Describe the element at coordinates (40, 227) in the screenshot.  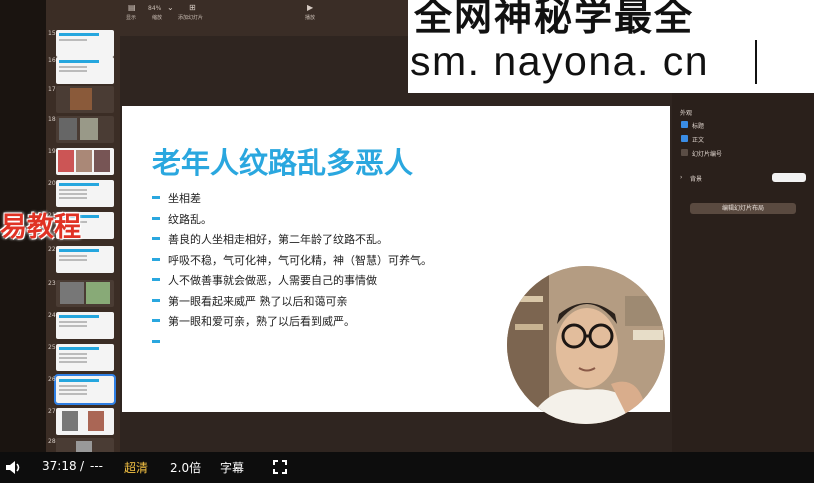
I see `overlay-caption: 易教程` at that location.